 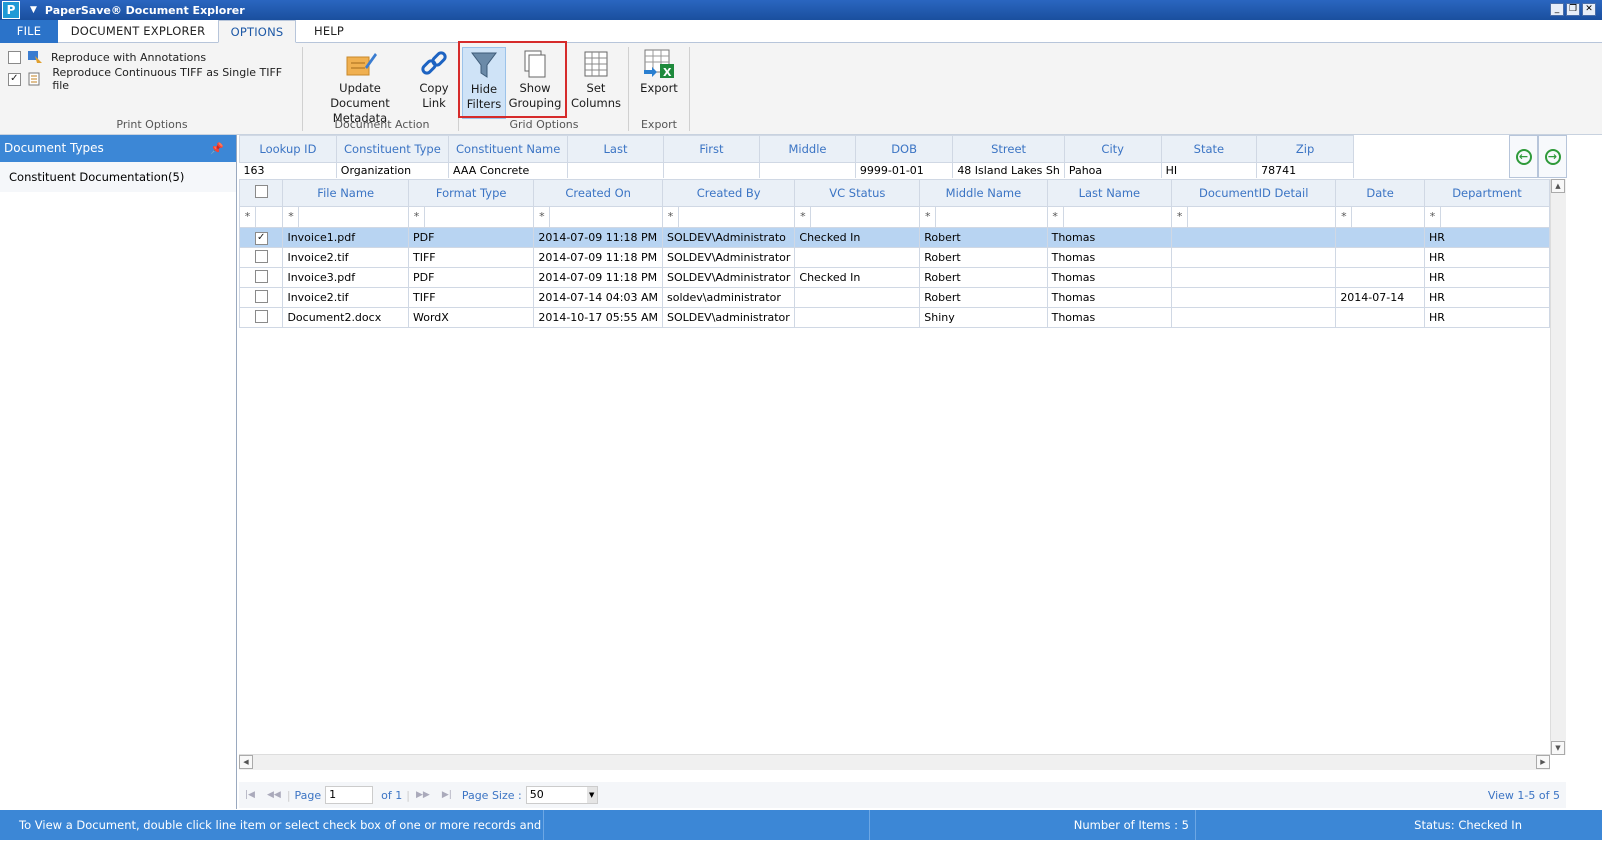 I want to click on row-select-cell: ✓, so click(x=261, y=237).